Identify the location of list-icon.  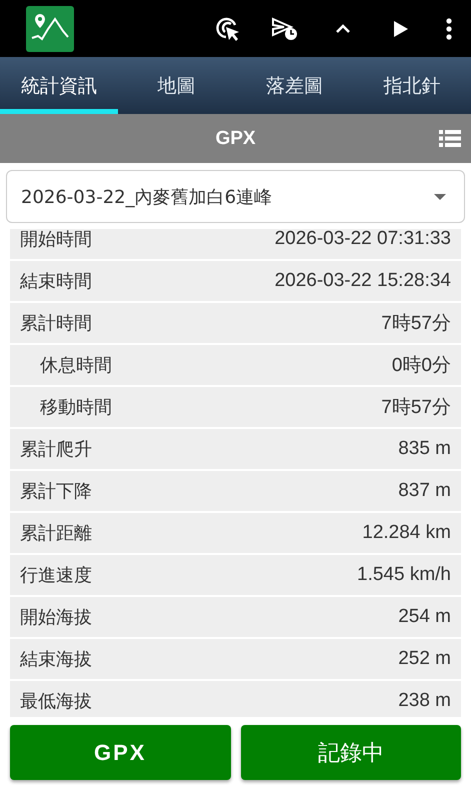
(450, 138).